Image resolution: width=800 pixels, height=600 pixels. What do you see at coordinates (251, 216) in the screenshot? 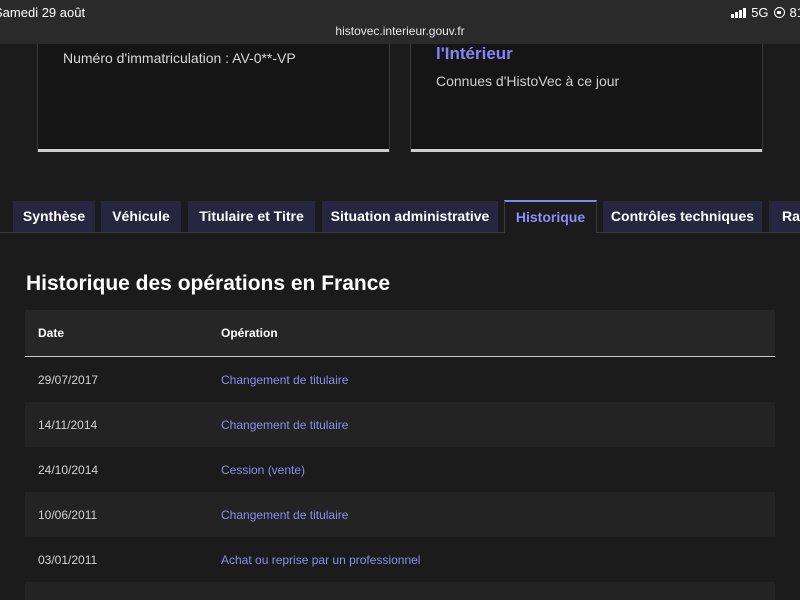
I see `tab-titulaire-titre: Titulaire et Titre` at bounding box center [251, 216].